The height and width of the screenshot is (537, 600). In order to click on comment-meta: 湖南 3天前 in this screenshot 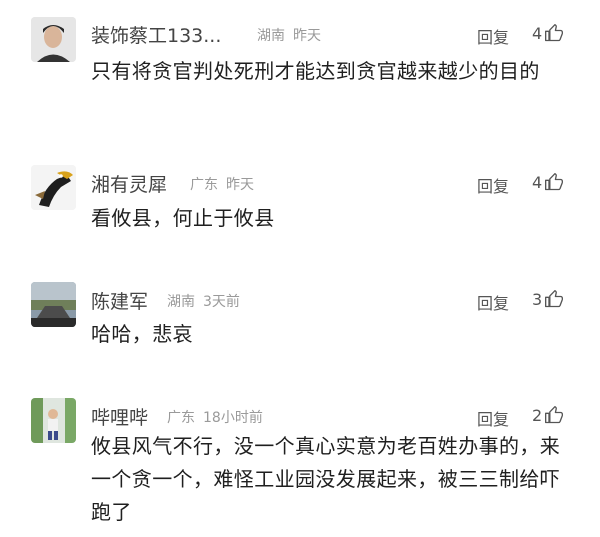, I will do `click(207, 301)`.